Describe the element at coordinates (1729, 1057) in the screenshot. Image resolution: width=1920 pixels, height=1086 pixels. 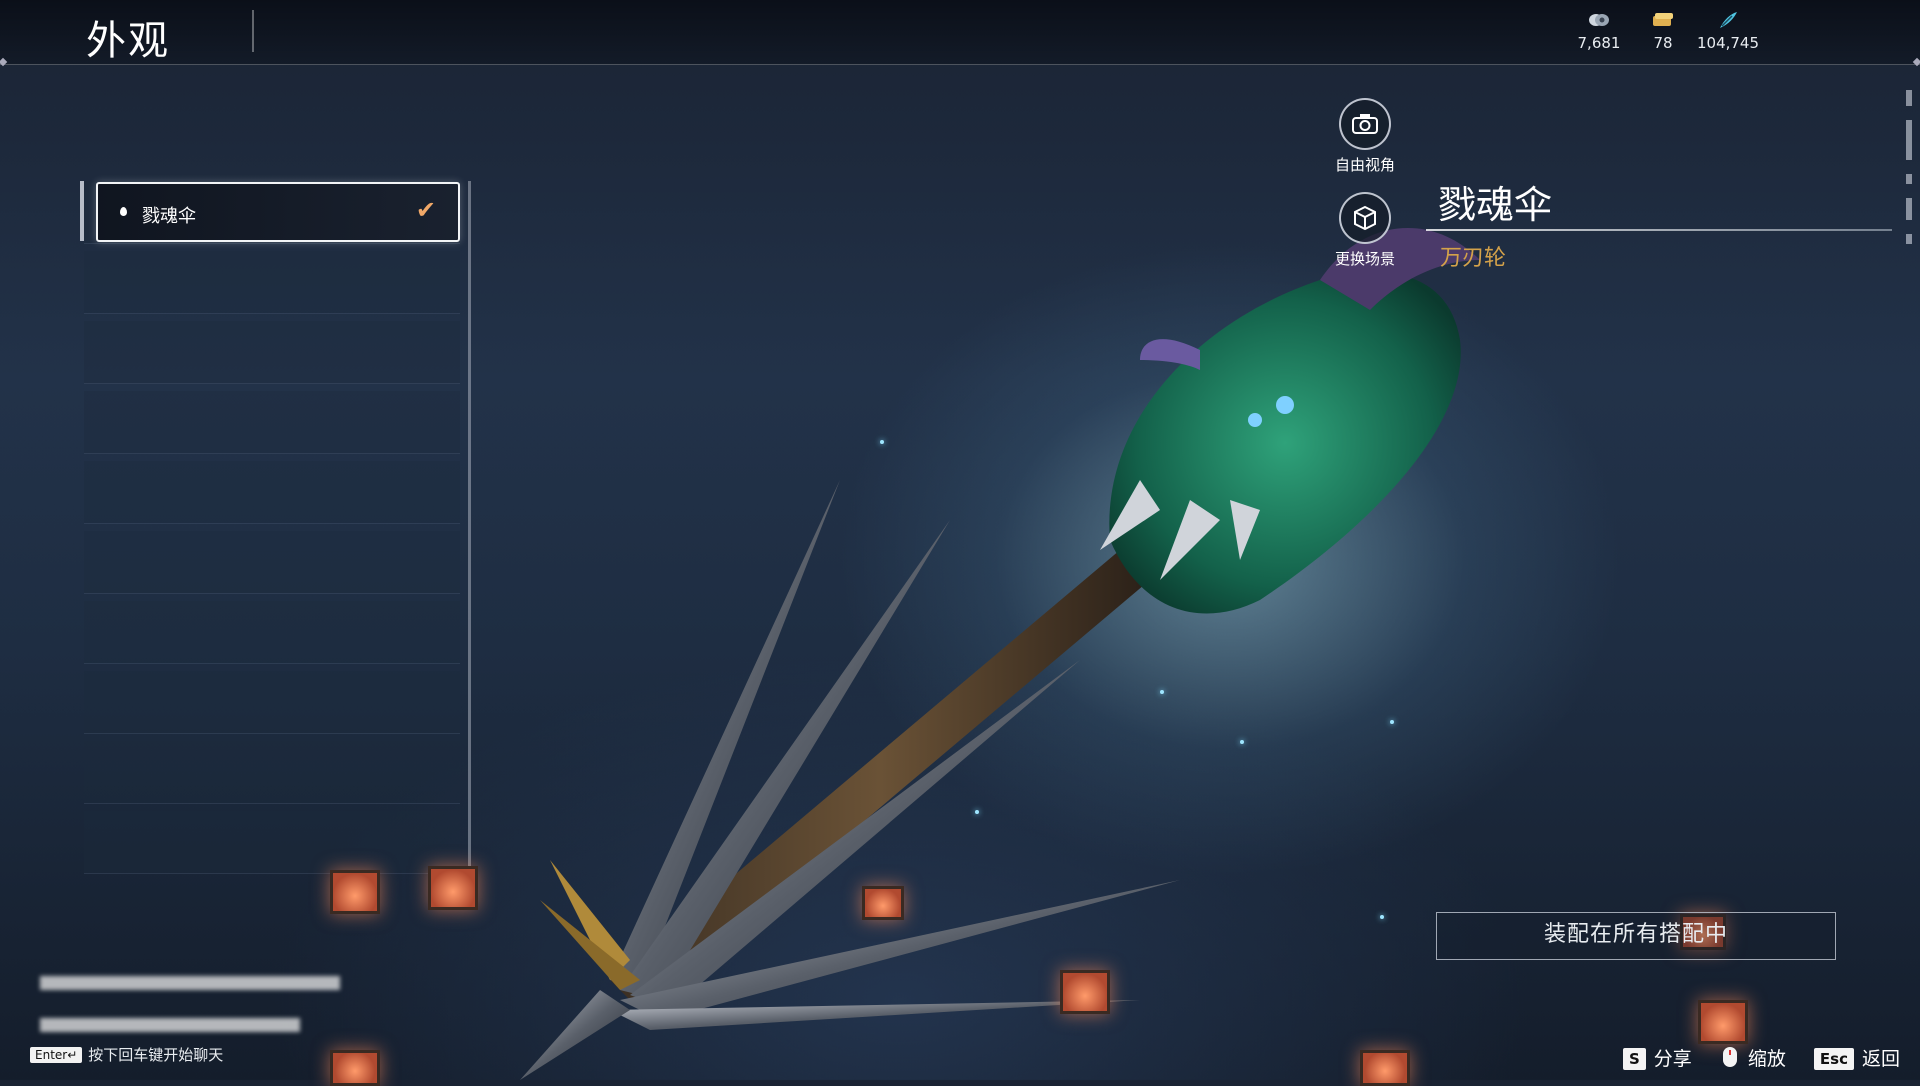
I see `mouse-icon` at that location.